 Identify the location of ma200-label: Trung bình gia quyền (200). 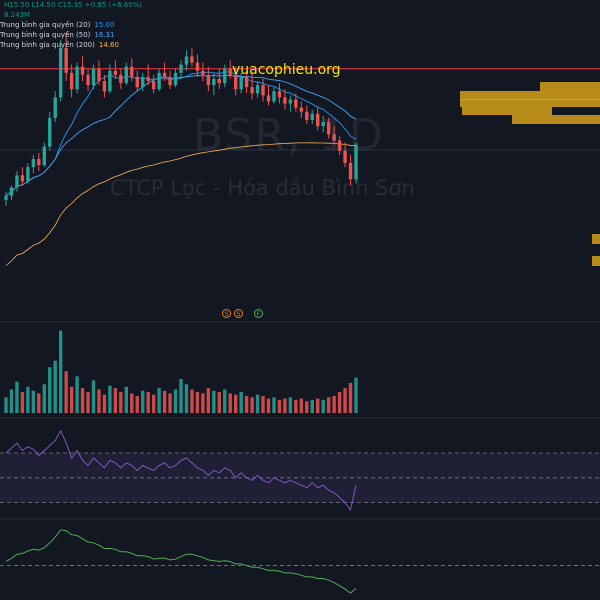
(47, 45).